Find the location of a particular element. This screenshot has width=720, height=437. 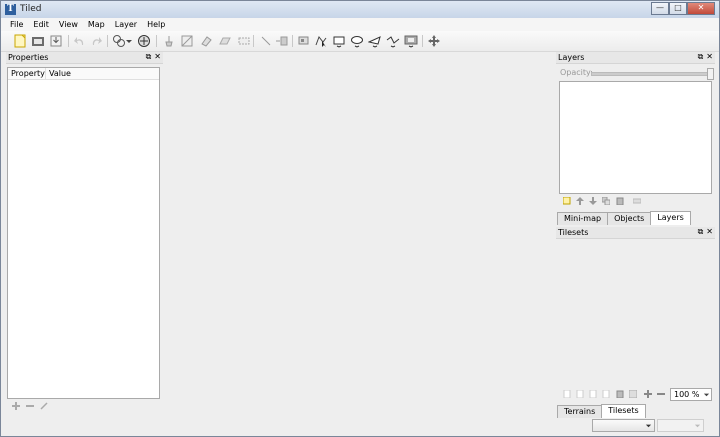

properties-title: Properties is located at coordinates (28, 57).